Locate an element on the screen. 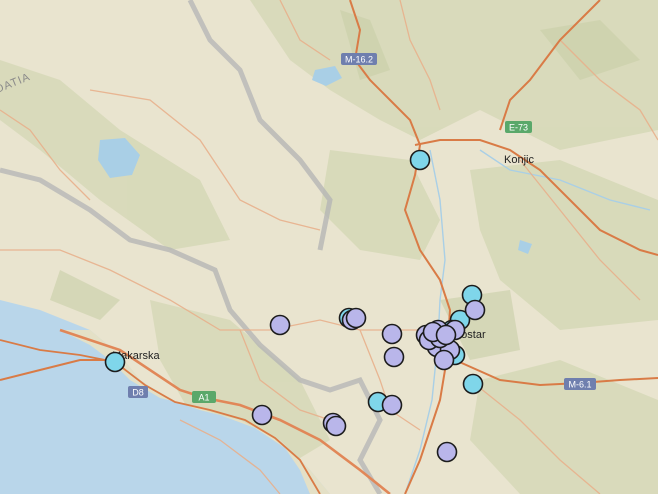  svg-text: M-16.2 is located at coordinates (359, 60).